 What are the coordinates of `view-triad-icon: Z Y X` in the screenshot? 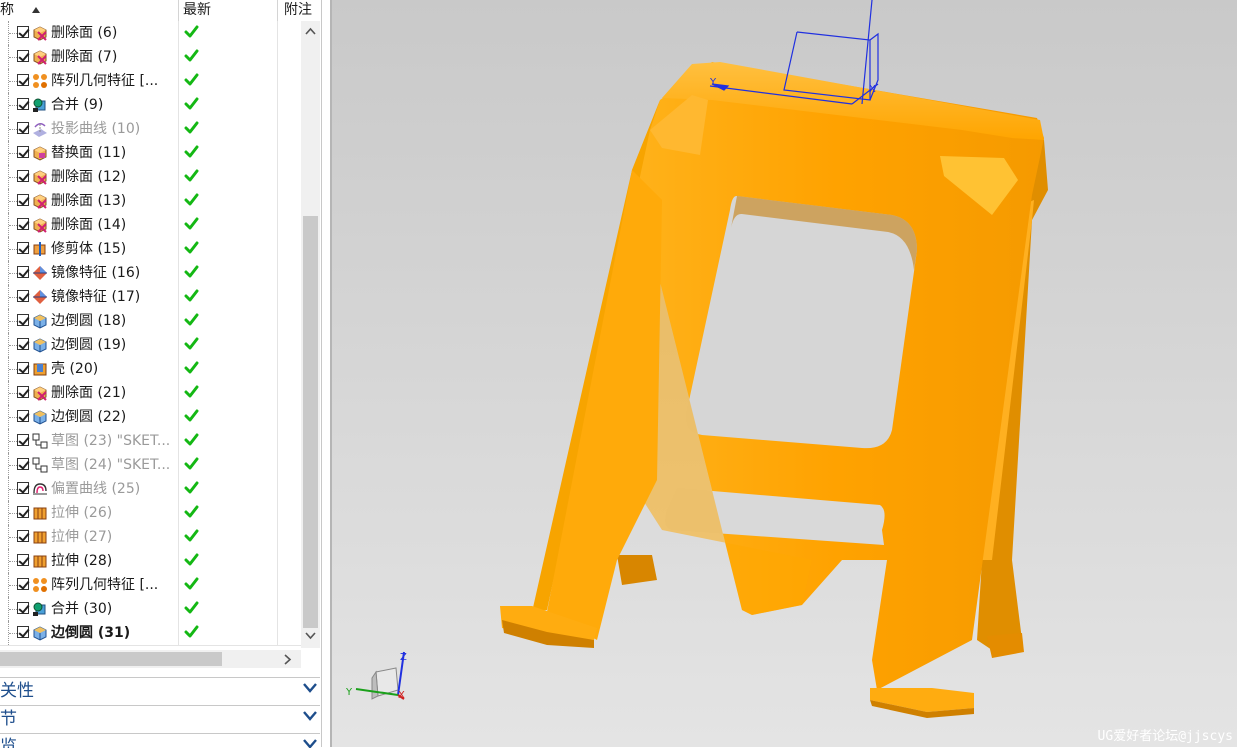 It's located at (376, 676).